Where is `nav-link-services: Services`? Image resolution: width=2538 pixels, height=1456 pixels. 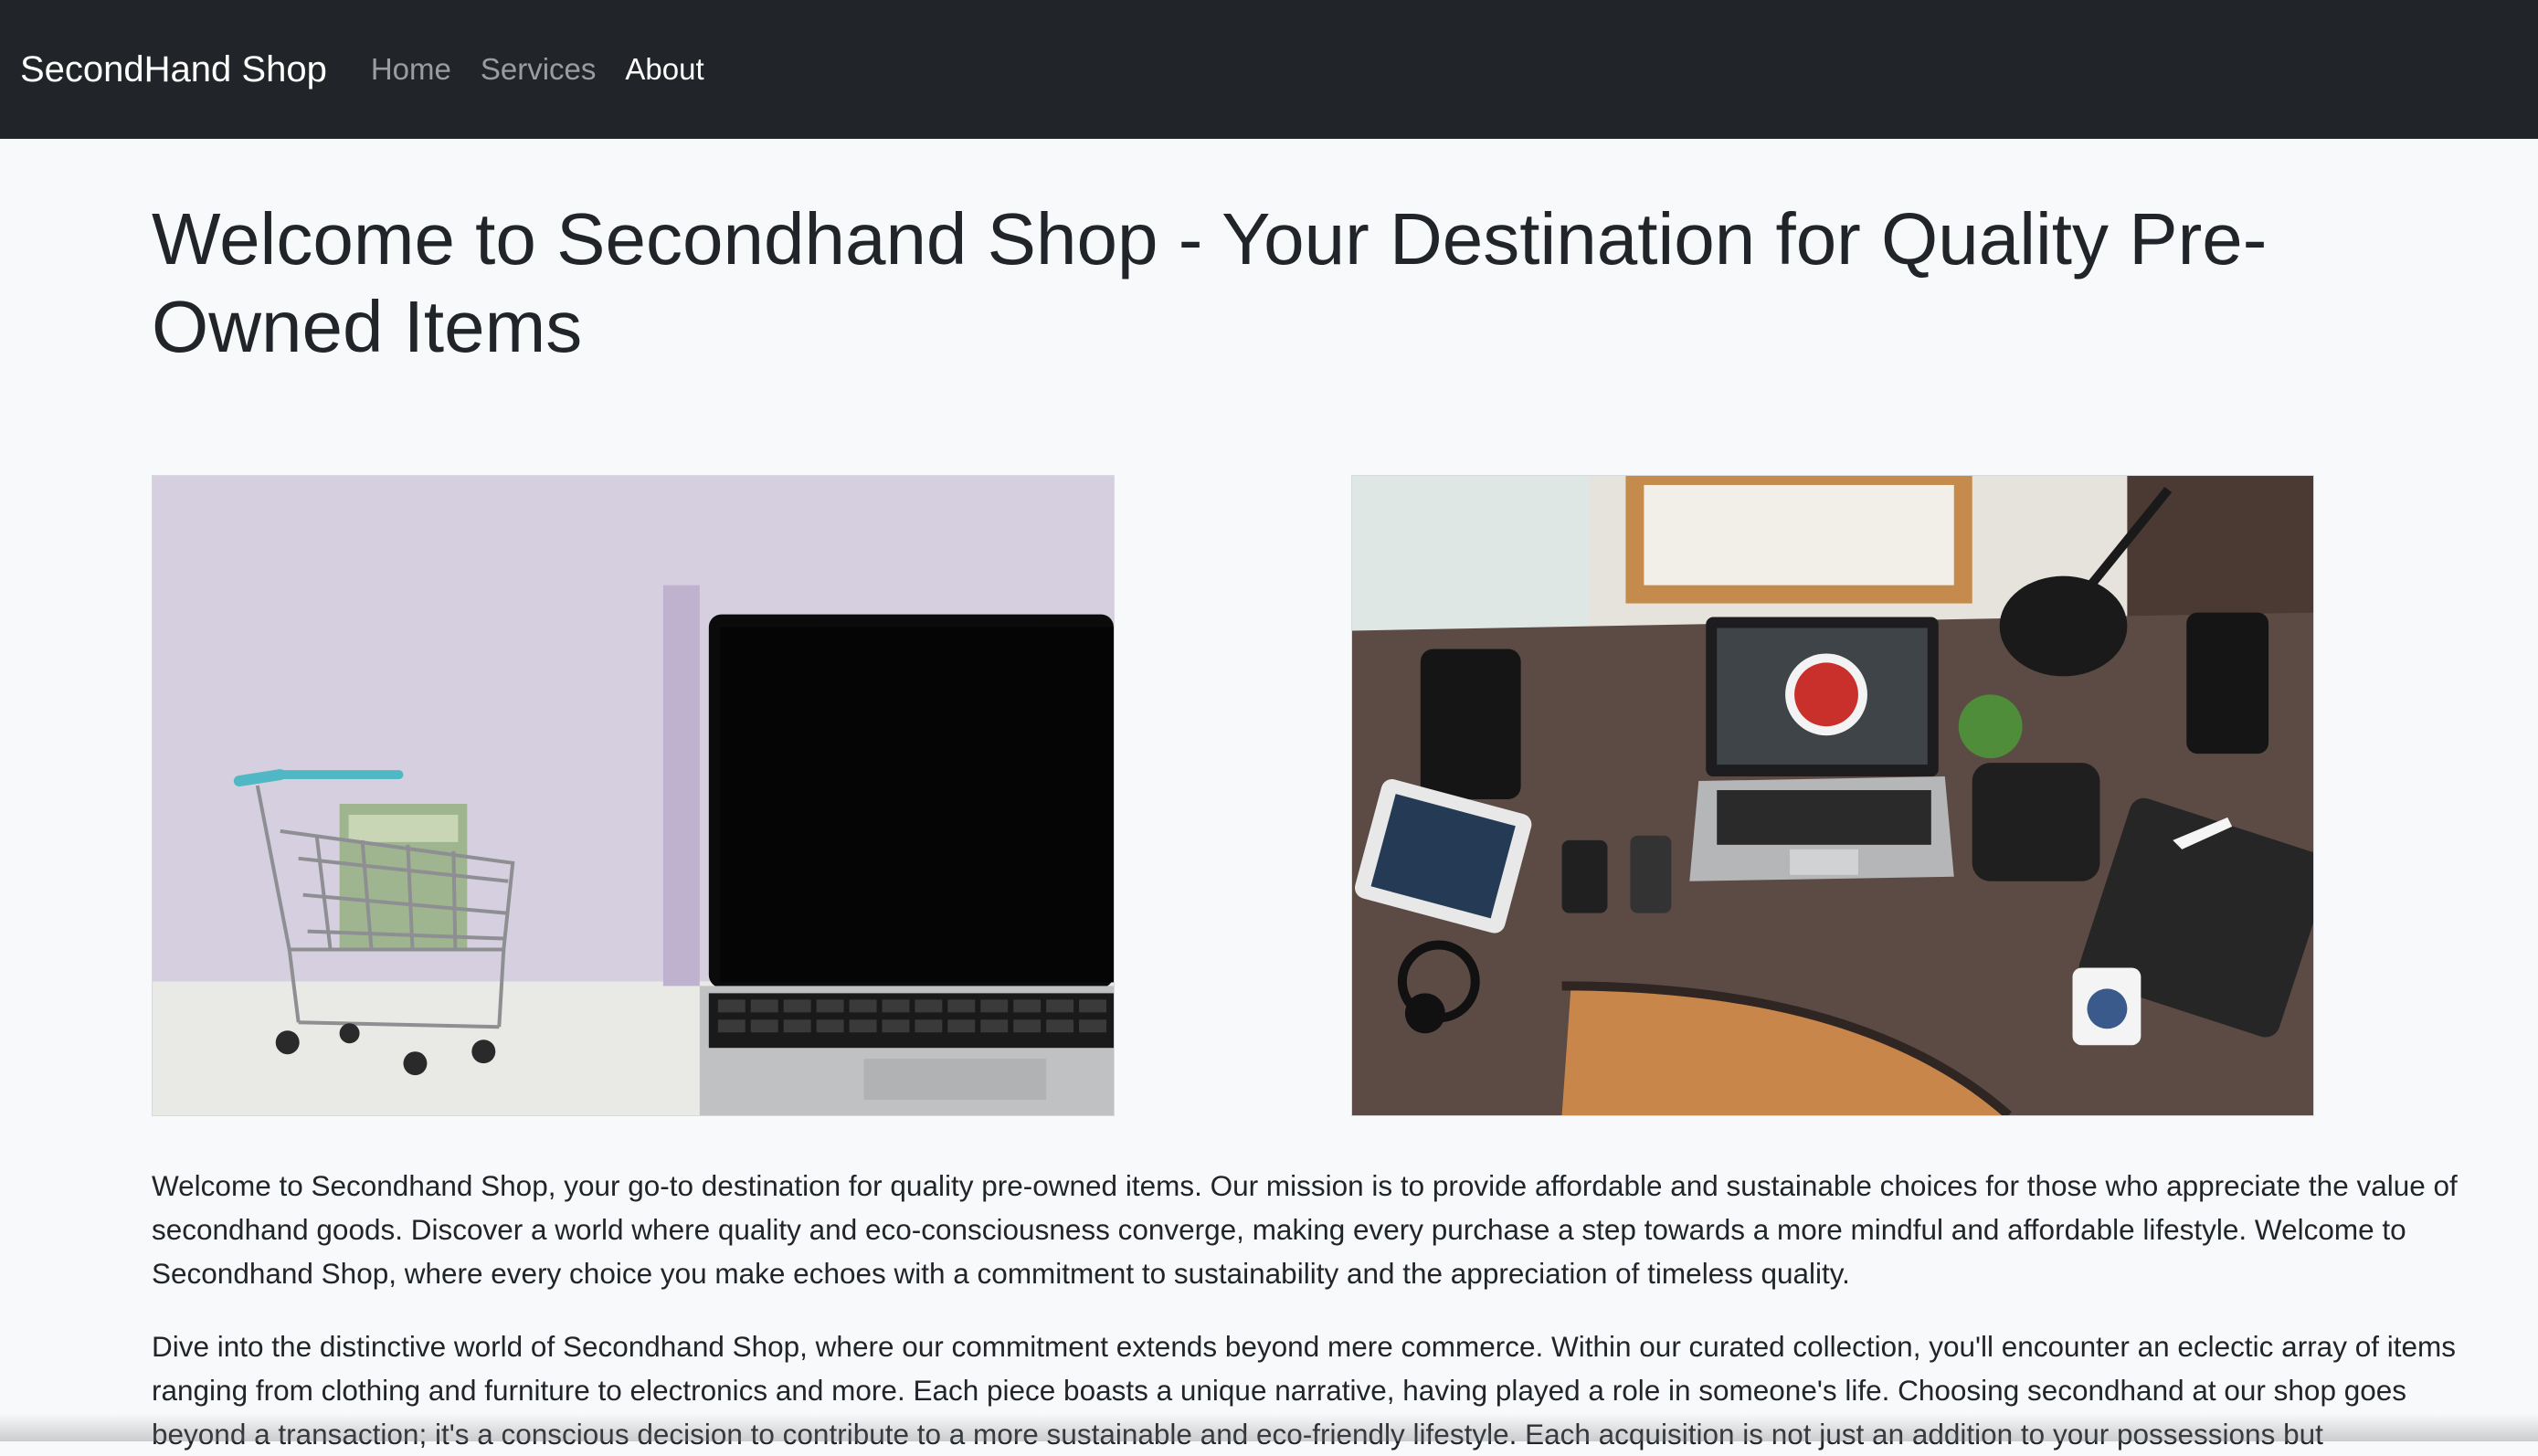 nav-link-services: Services is located at coordinates (539, 70).